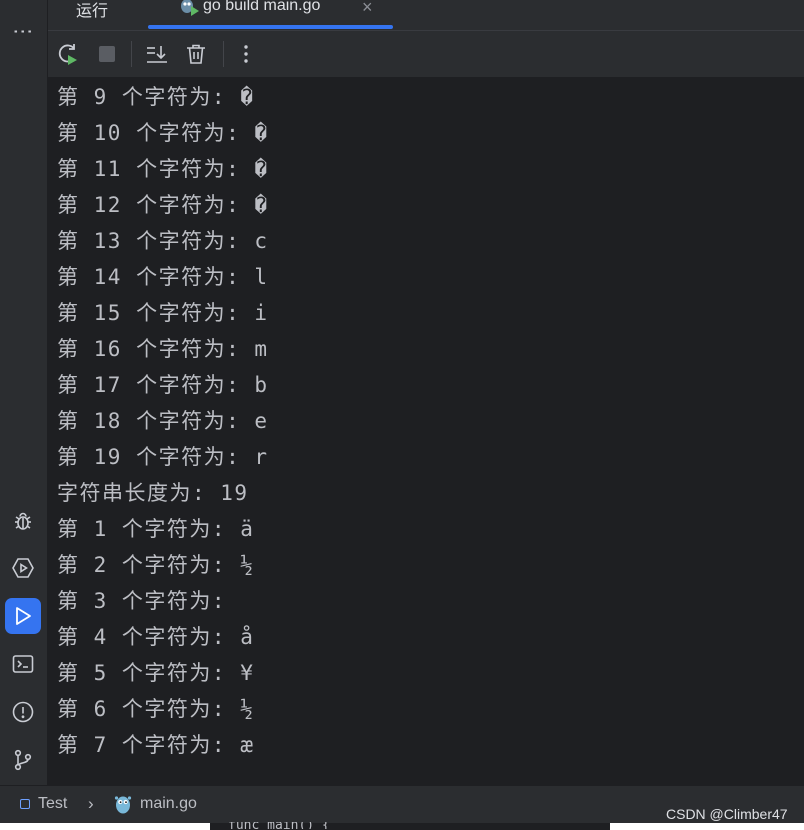 The height and width of the screenshot is (830, 804). What do you see at coordinates (367, 9) in the screenshot?
I see `close-tab-icon: ×` at bounding box center [367, 9].